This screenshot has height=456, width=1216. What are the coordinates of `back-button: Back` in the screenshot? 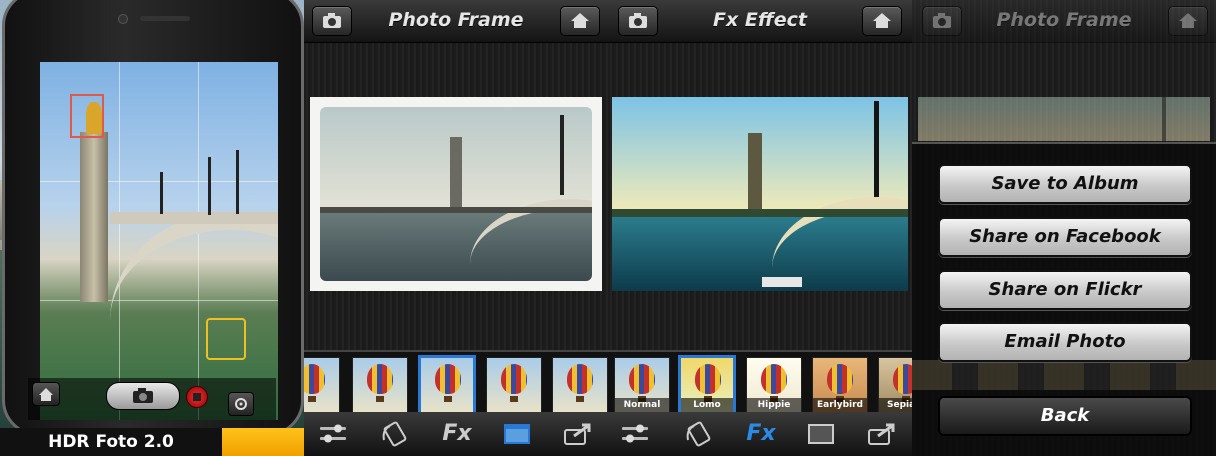 It's located at (1065, 416).